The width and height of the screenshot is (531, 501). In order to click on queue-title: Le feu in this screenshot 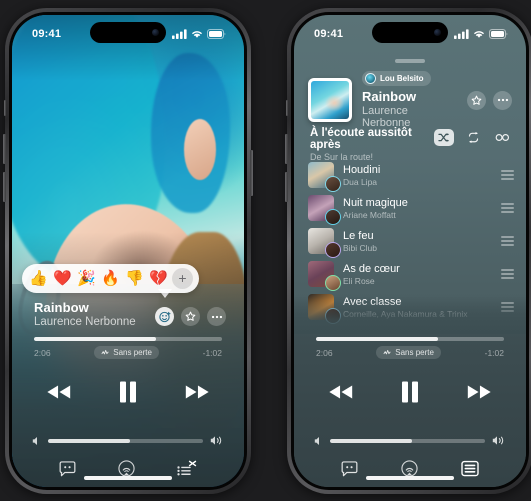, I will do `click(358, 235)`.